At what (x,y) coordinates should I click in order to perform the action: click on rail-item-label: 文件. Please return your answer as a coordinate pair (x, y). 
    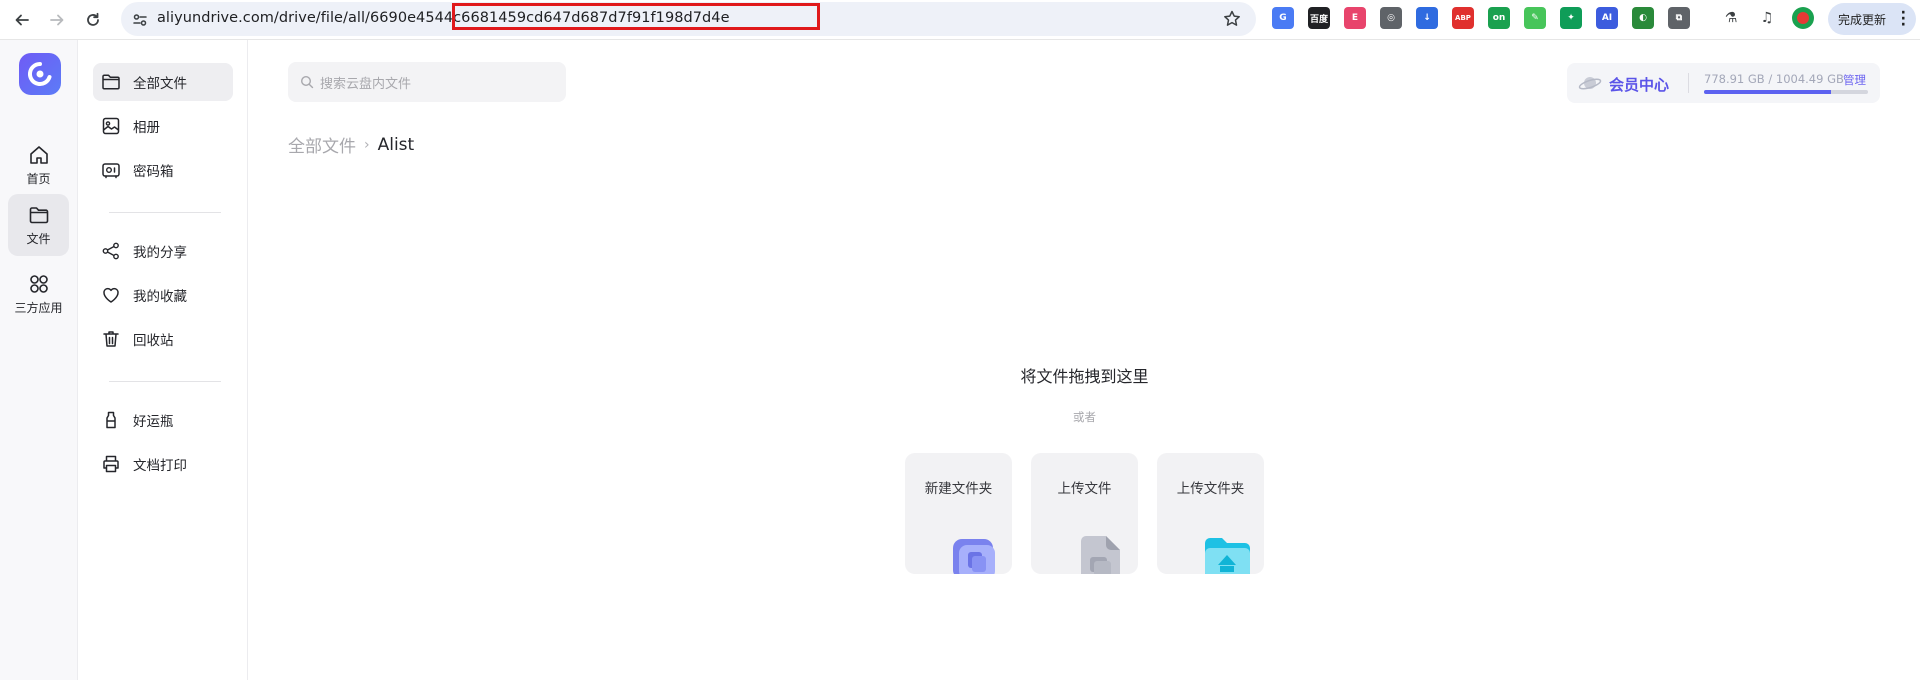
    Looking at the image, I should click on (38, 238).